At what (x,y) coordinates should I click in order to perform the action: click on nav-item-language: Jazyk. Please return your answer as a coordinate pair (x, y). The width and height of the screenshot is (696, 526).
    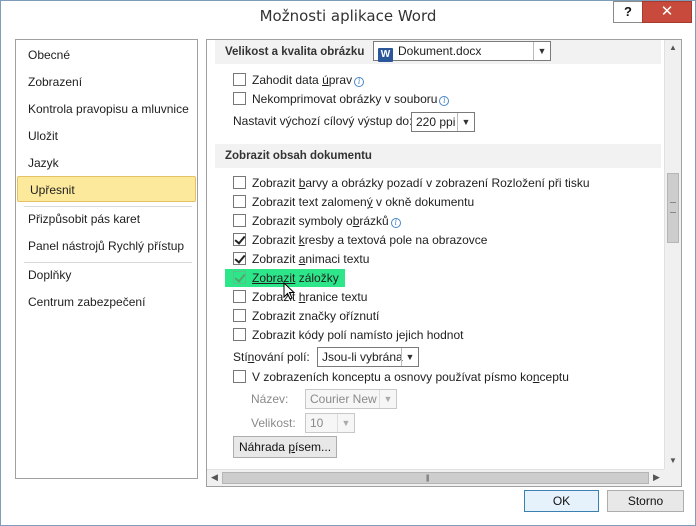
    Looking at the image, I should click on (106, 163).